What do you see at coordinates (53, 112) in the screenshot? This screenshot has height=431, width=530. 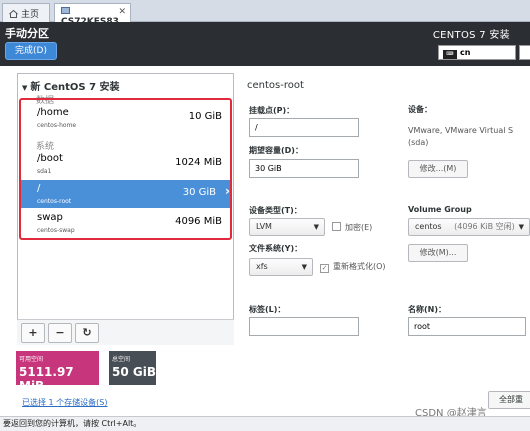 I see `partition-name: /home` at bounding box center [53, 112].